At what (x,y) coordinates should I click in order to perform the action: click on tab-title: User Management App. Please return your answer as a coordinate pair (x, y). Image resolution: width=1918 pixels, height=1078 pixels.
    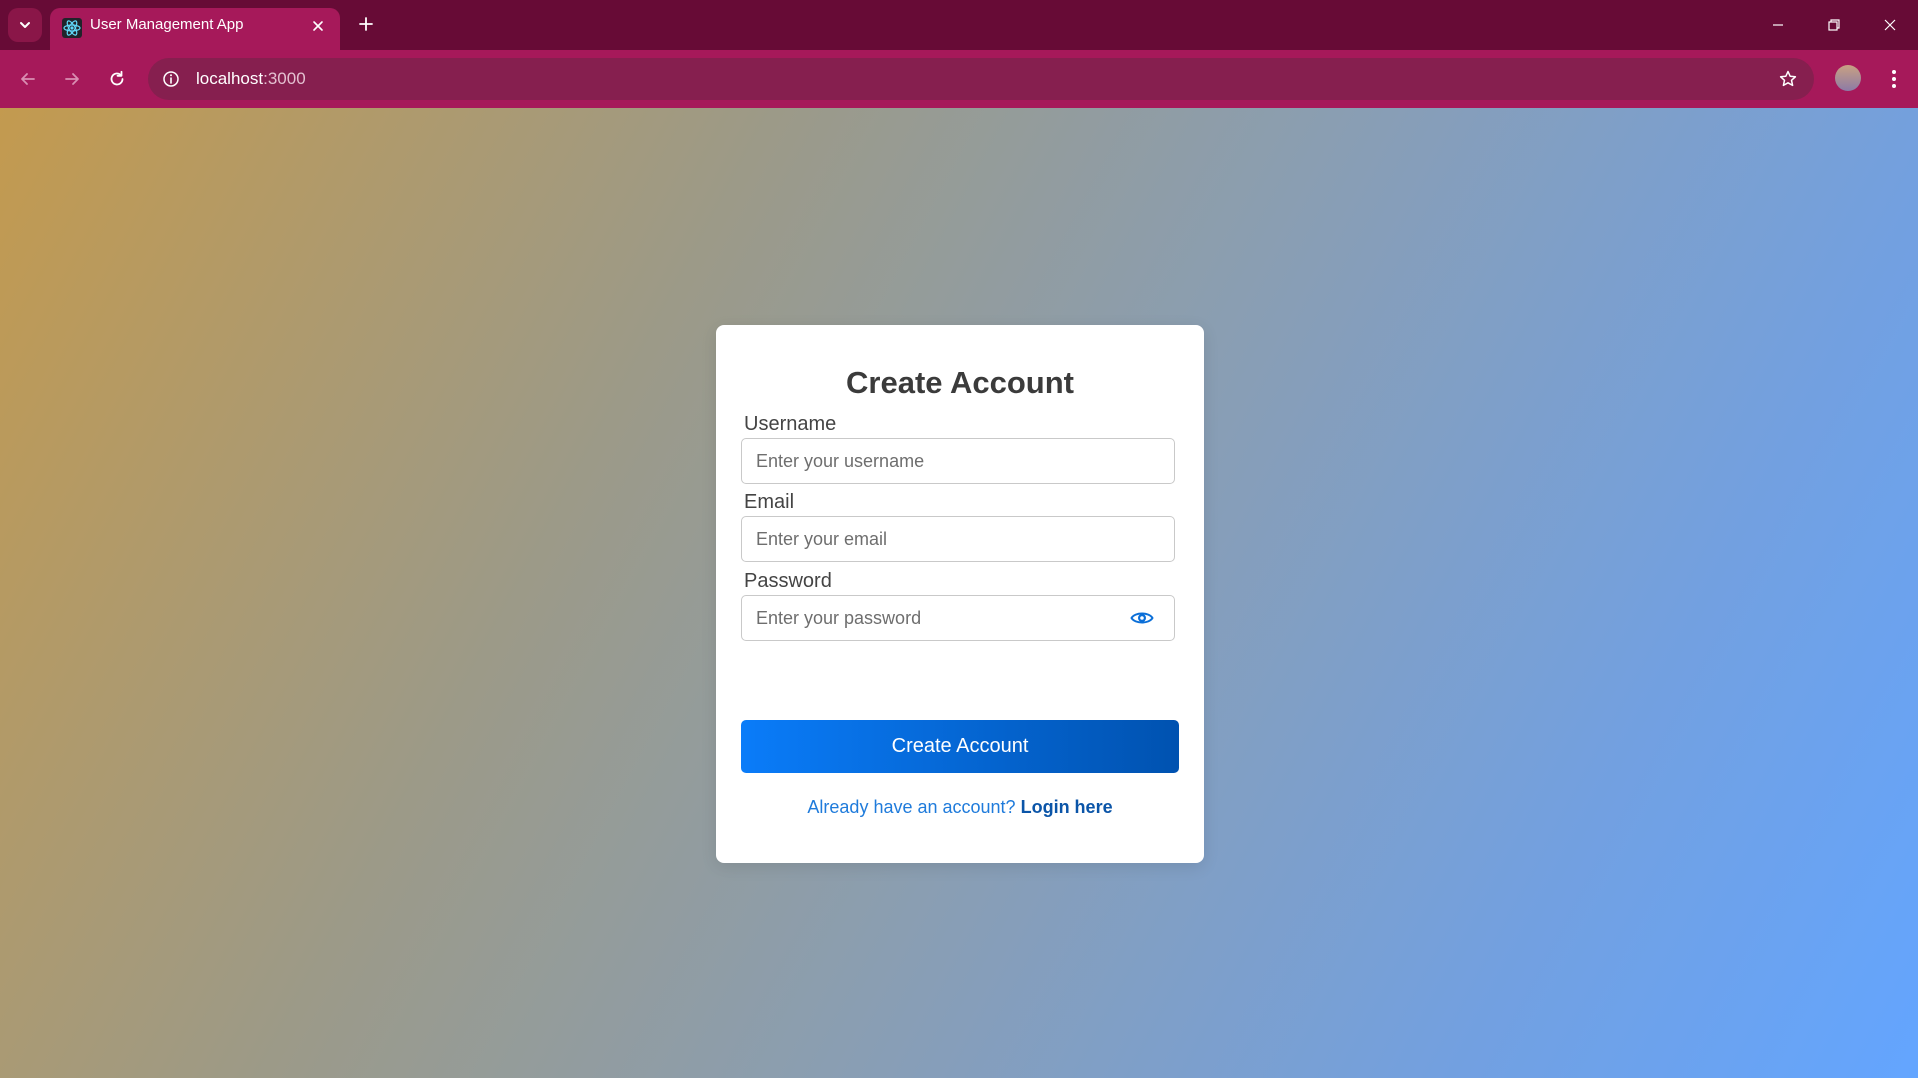
    Looking at the image, I should click on (167, 24).